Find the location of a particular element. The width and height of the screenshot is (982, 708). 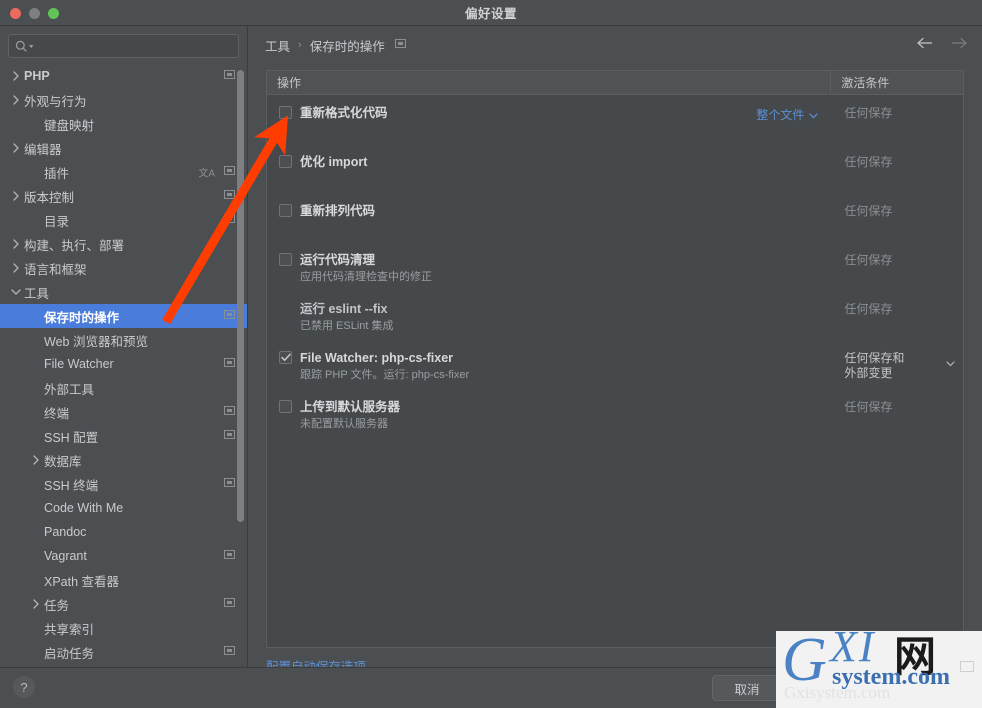

cancel-button: 取消 is located at coordinates (747, 688).